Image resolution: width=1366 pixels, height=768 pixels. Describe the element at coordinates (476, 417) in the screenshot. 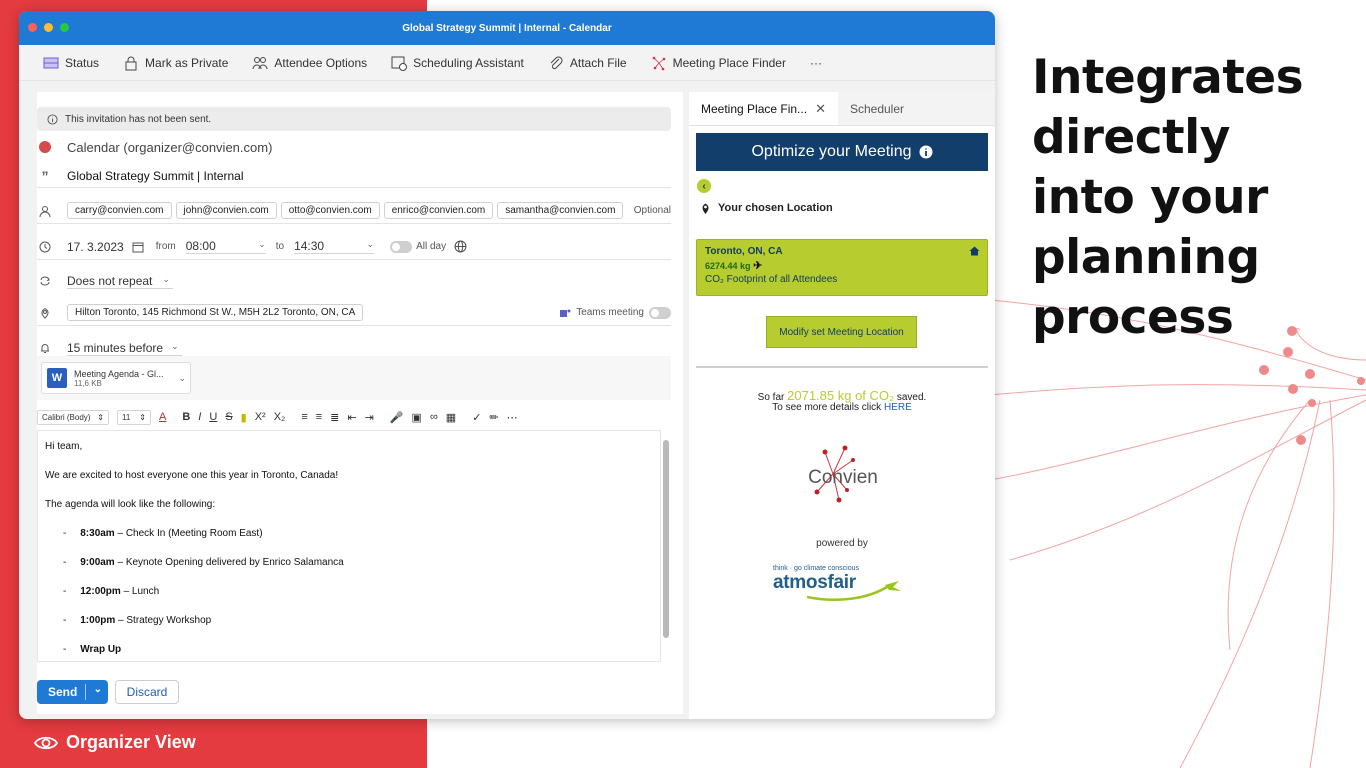

I see `spelling-icon: ✓` at that location.